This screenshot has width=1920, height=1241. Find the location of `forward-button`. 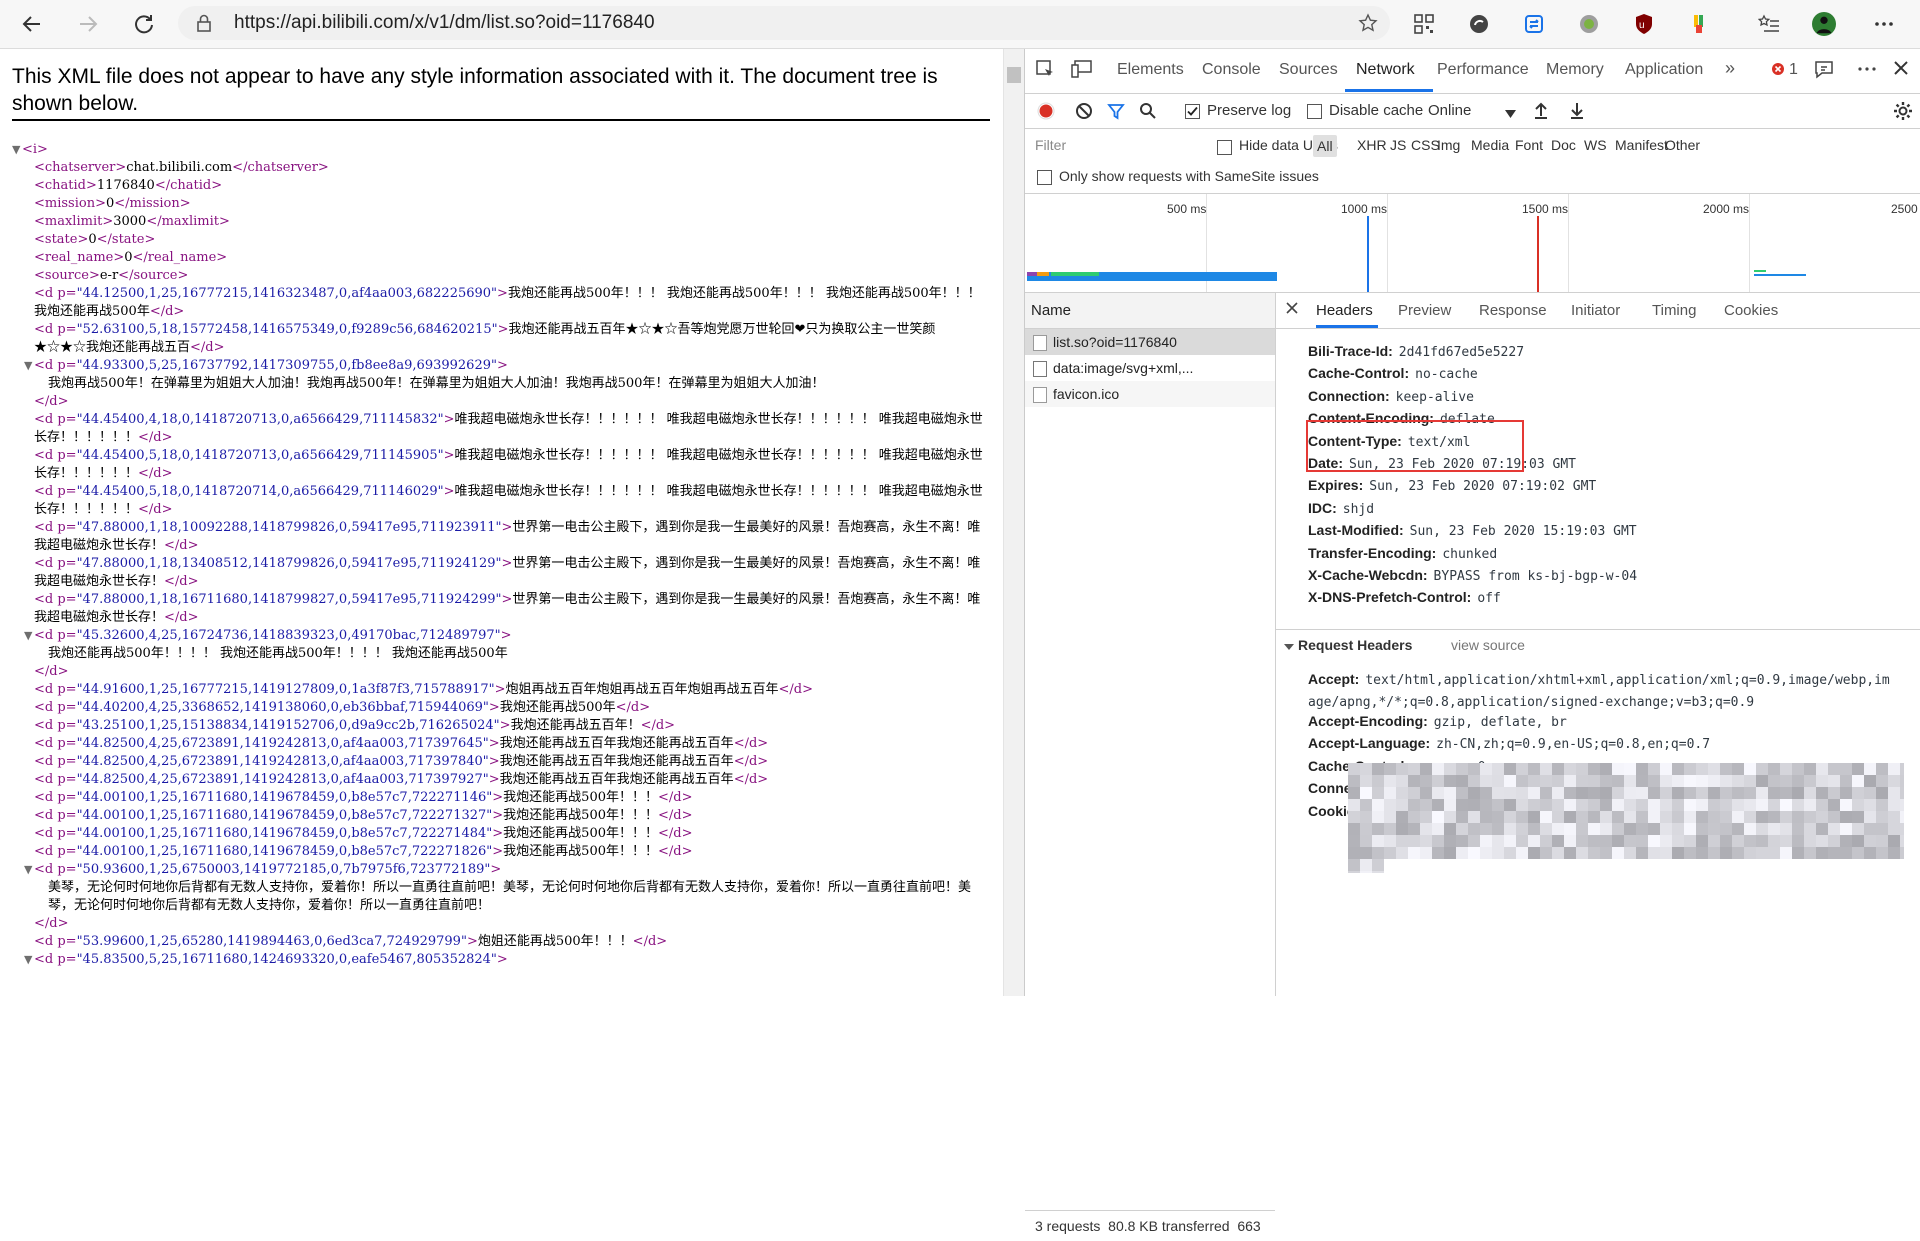

forward-button is located at coordinates (88, 24).